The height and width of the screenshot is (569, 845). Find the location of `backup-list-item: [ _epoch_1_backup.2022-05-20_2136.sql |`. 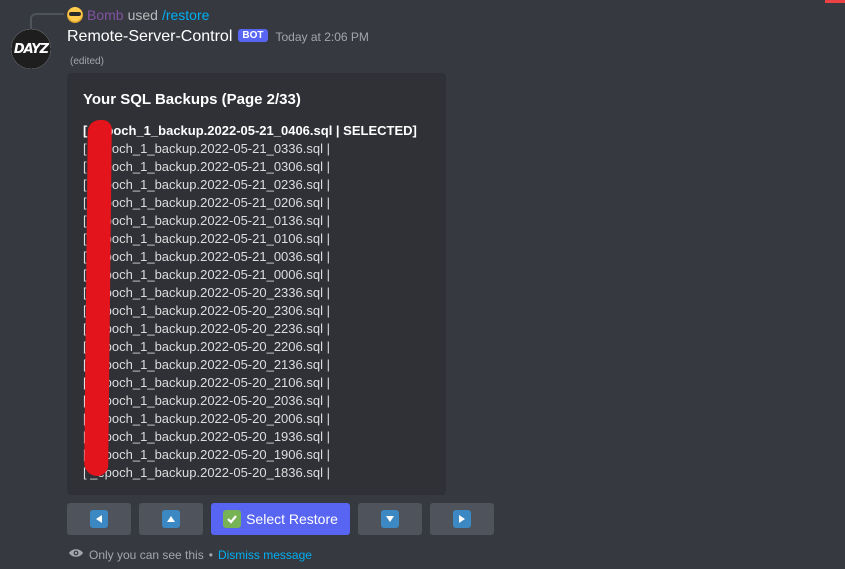

backup-list-item: [ _epoch_1_backup.2022-05-20_2136.sql | is located at coordinates (206, 364).